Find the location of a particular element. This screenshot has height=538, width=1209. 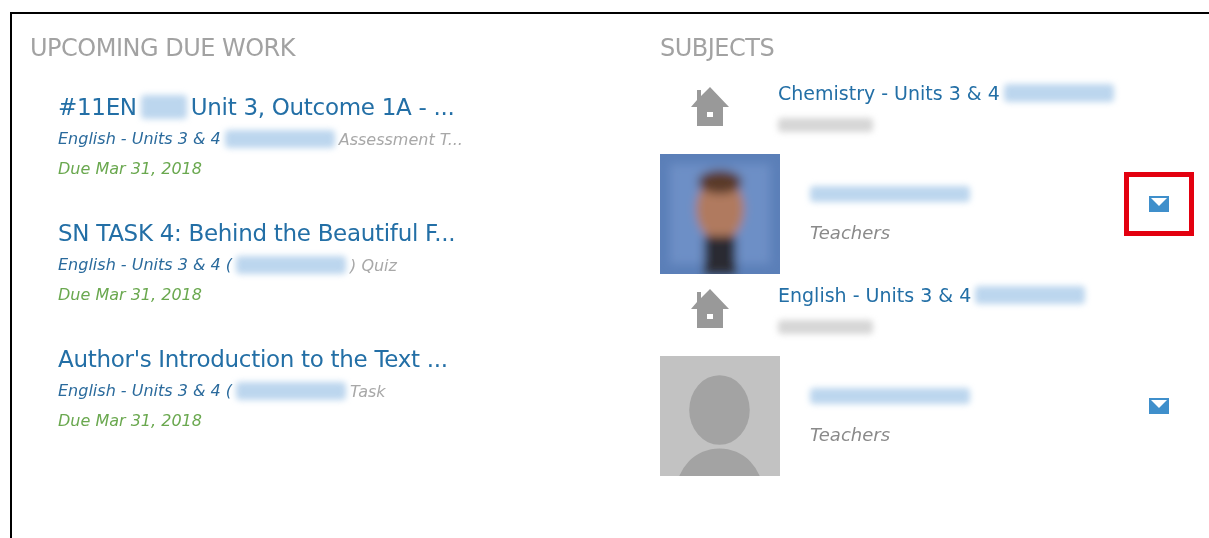

task-link: #11EN is located at coordinates (97, 107).